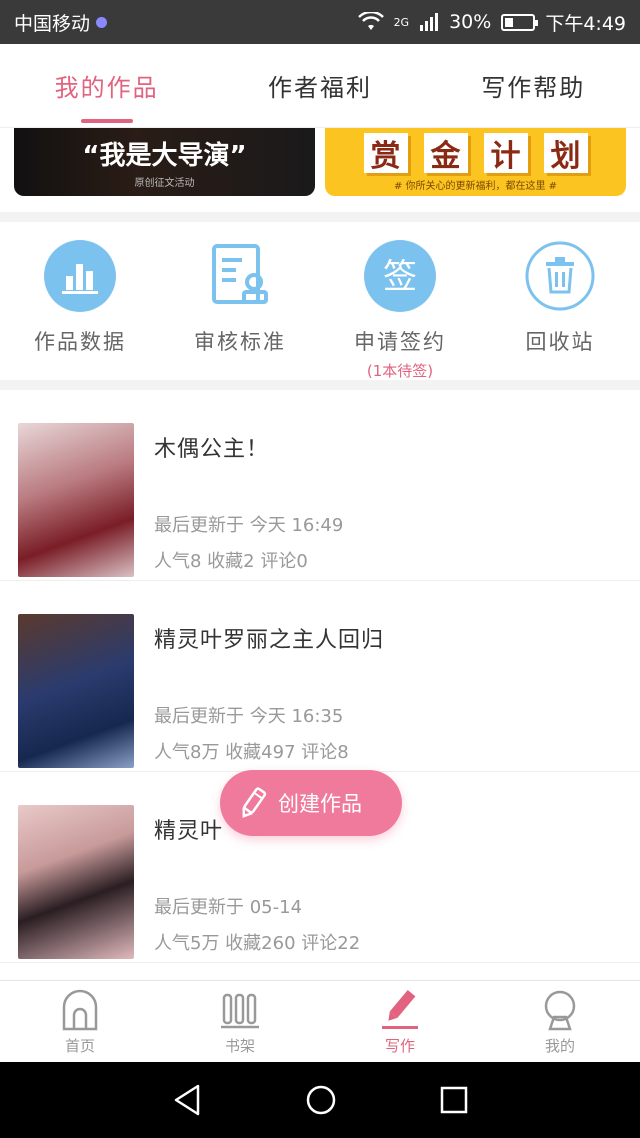 The height and width of the screenshot is (1138, 640). Describe the element at coordinates (249, 525) in the screenshot. I see `work-updated: 最后更新于 今天 16:49` at that location.